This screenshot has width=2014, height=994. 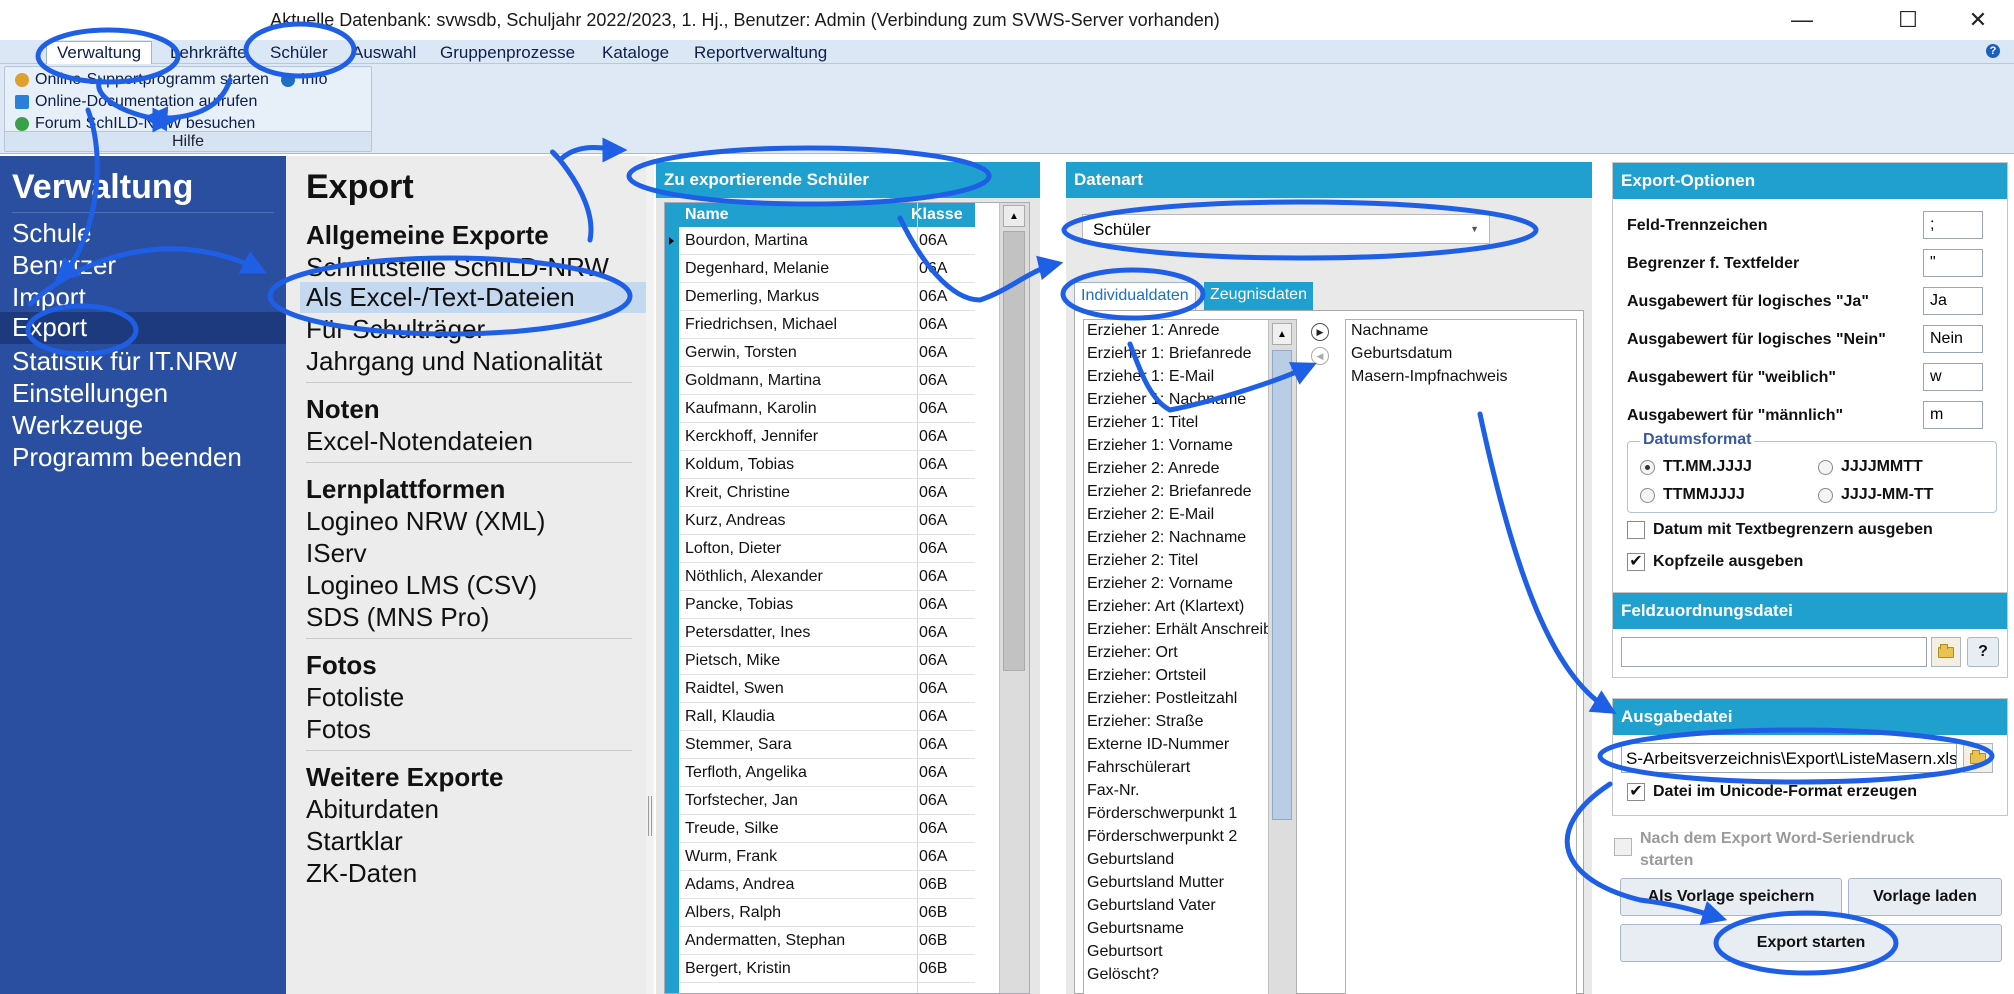 I want to click on nav-item-einstellungen: Einstellungen, so click(x=90, y=393).